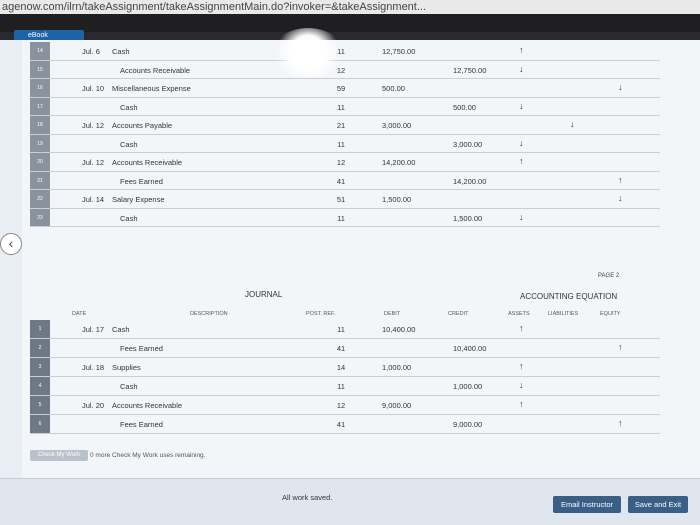  What do you see at coordinates (59, 455) in the screenshot?
I see `check-my-work-button: Check My Work` at bounding box center [59, 455].